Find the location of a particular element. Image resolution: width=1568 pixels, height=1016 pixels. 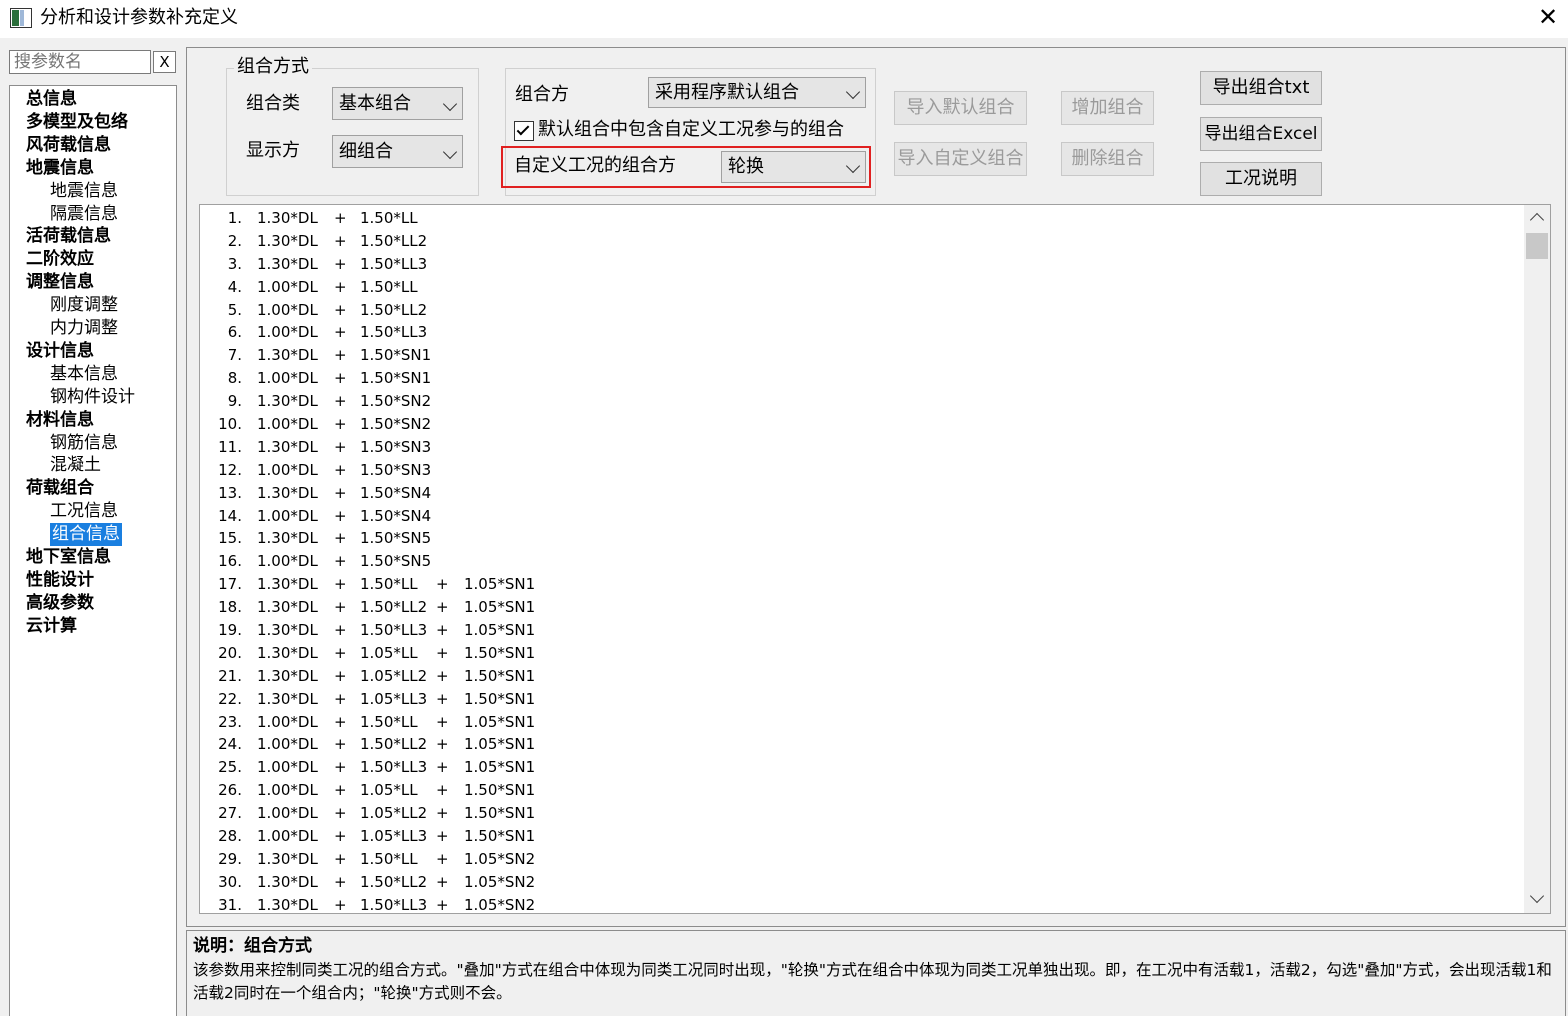

tree-item: 风荷载信息 is located at coordinates (68, 145).